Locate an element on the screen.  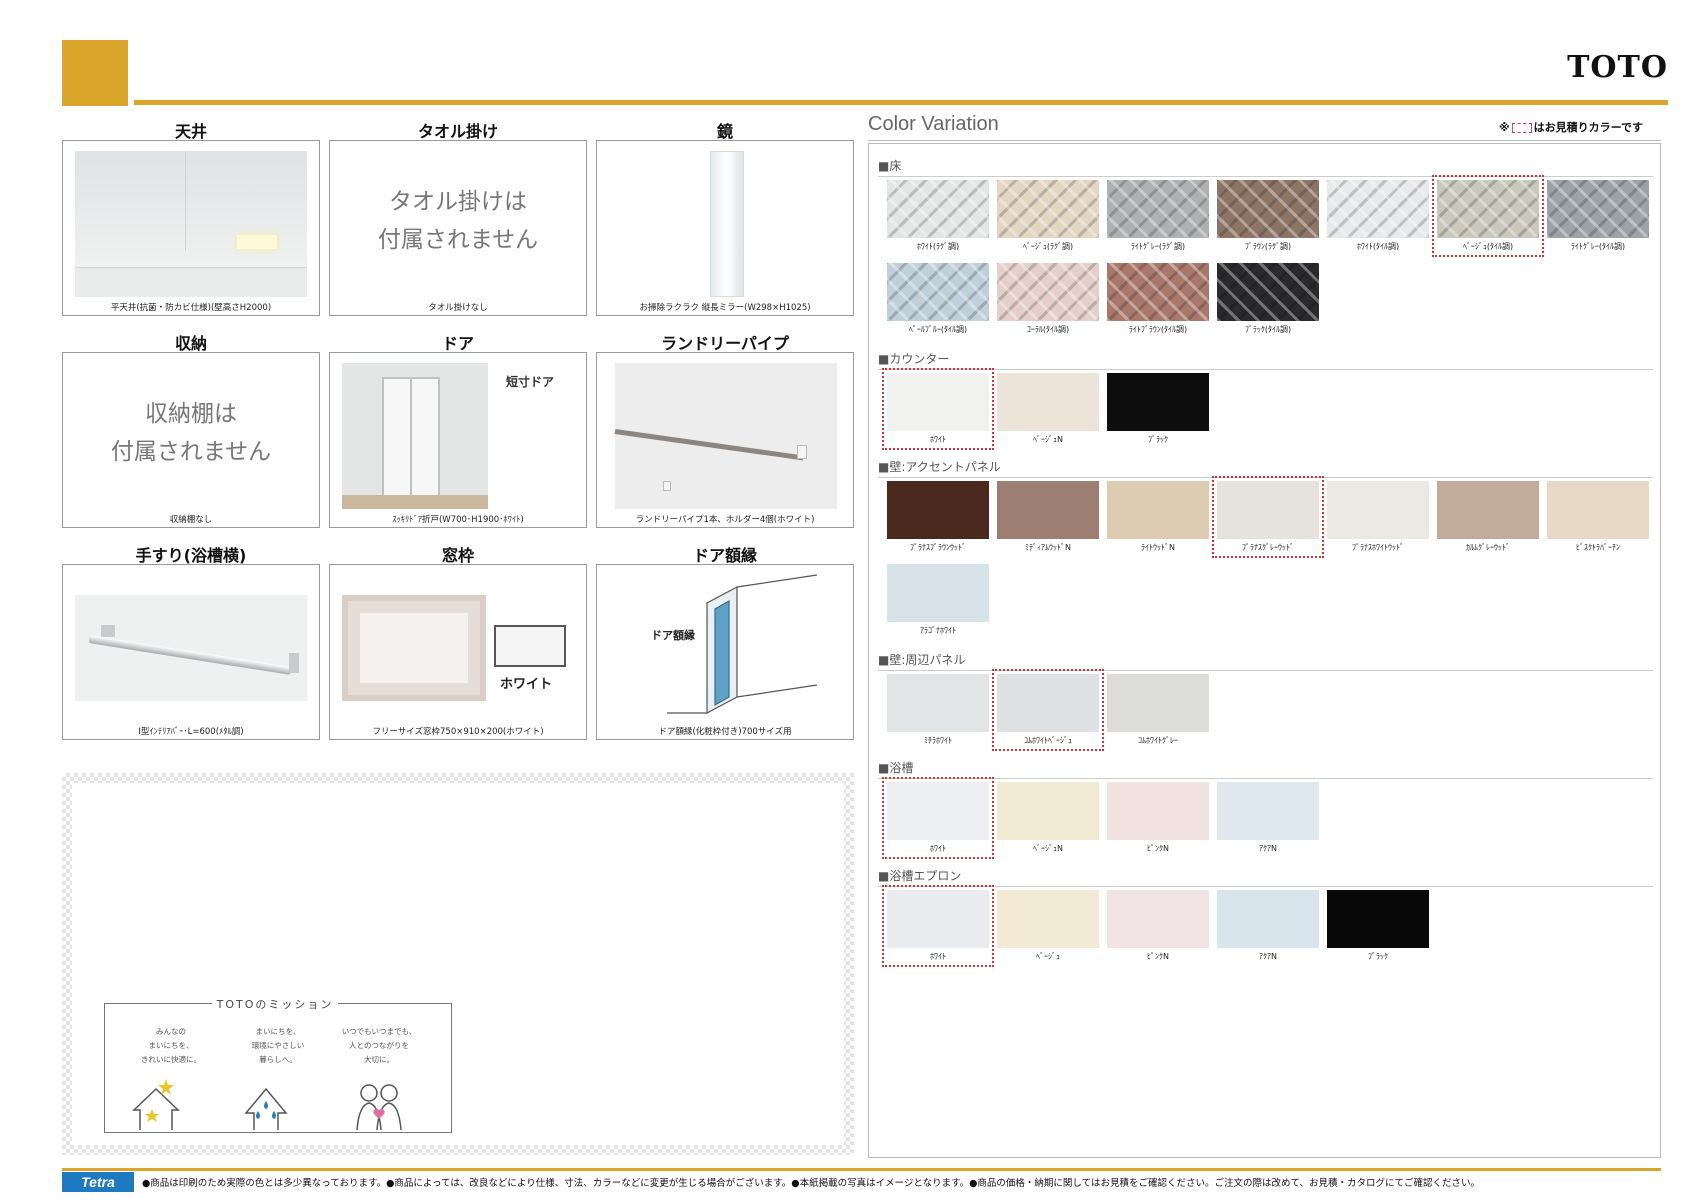
color-swatch: ｱﾗｺﾞﾅﾎﾜｲﾄ is located at coordinates (938, 600).